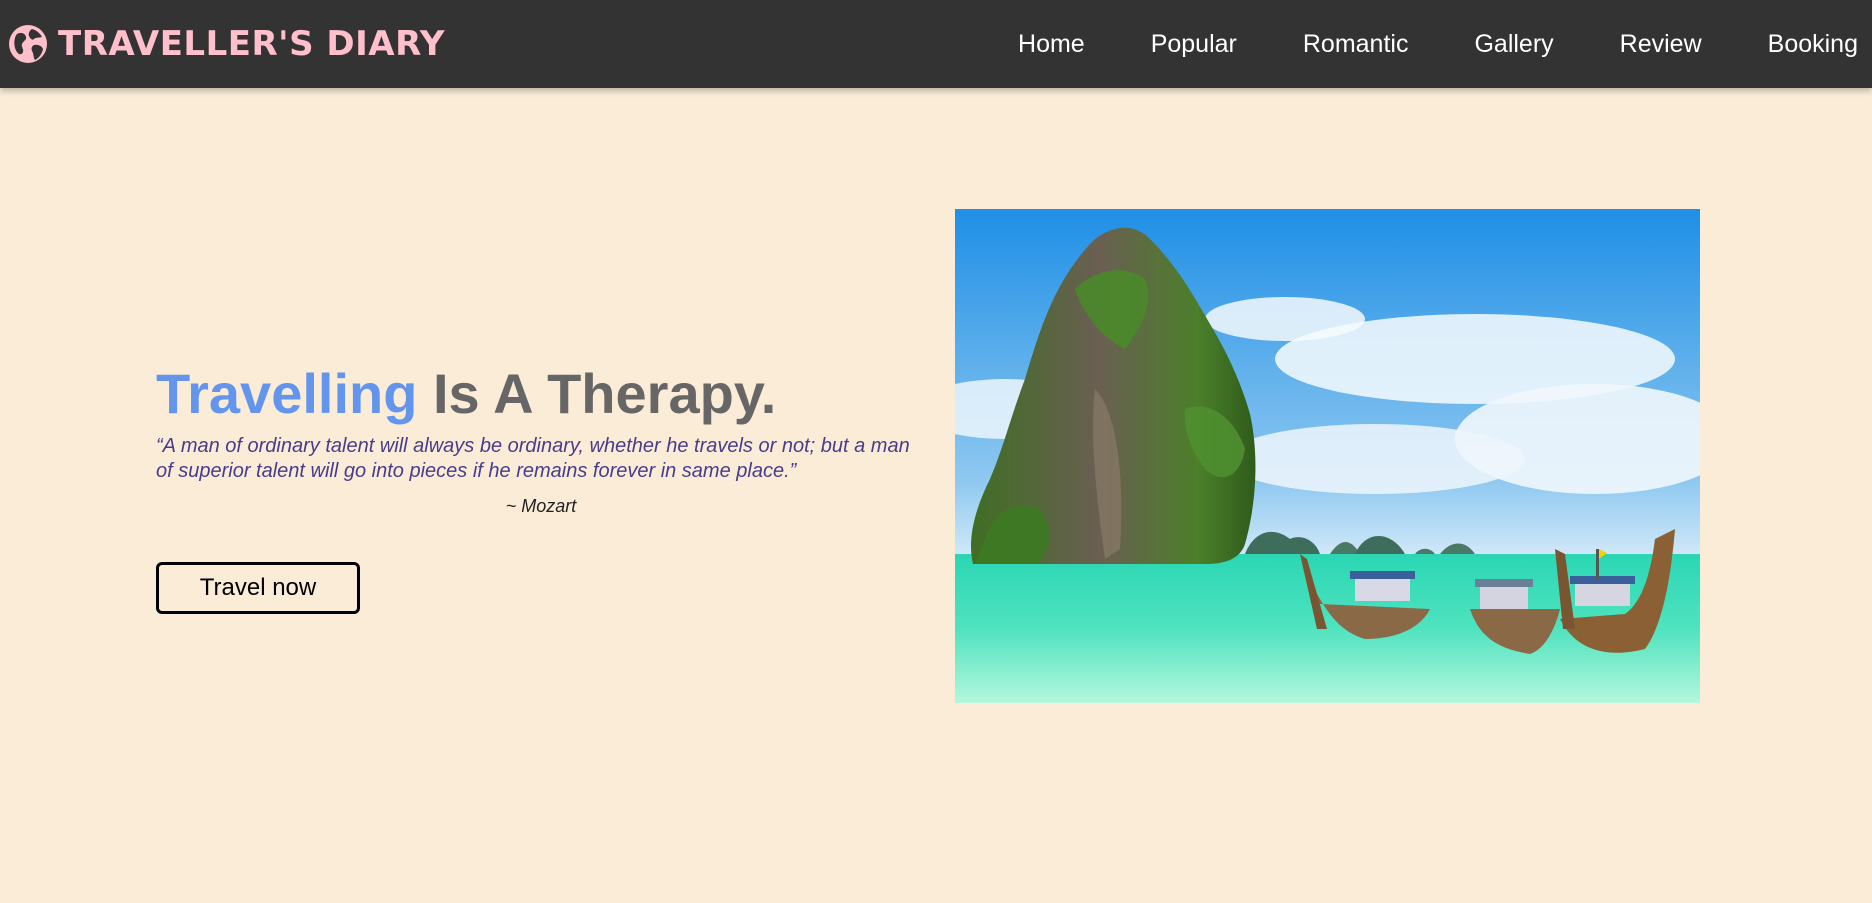 The height and width of the screenshot is (903, 1872). What do you see at coordinates (541, 506) in the screenshot?
I see `quote-author: ~ Mozart` at bounding box center [541, 506].